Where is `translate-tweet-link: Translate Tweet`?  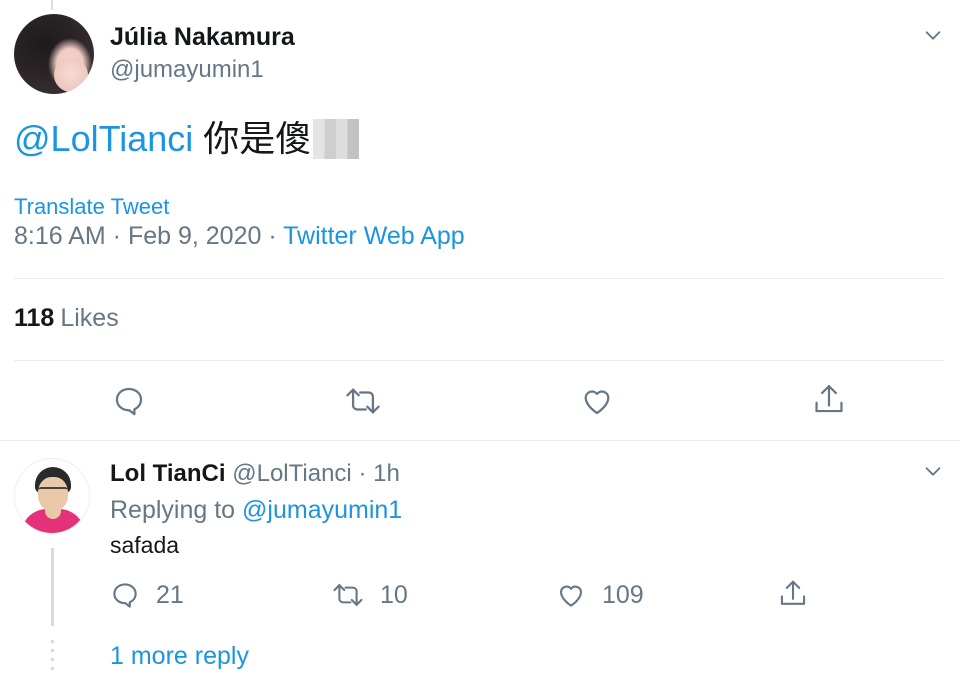
translate-tweet-link: Translate Tweet is located at coordinates (91, 207).